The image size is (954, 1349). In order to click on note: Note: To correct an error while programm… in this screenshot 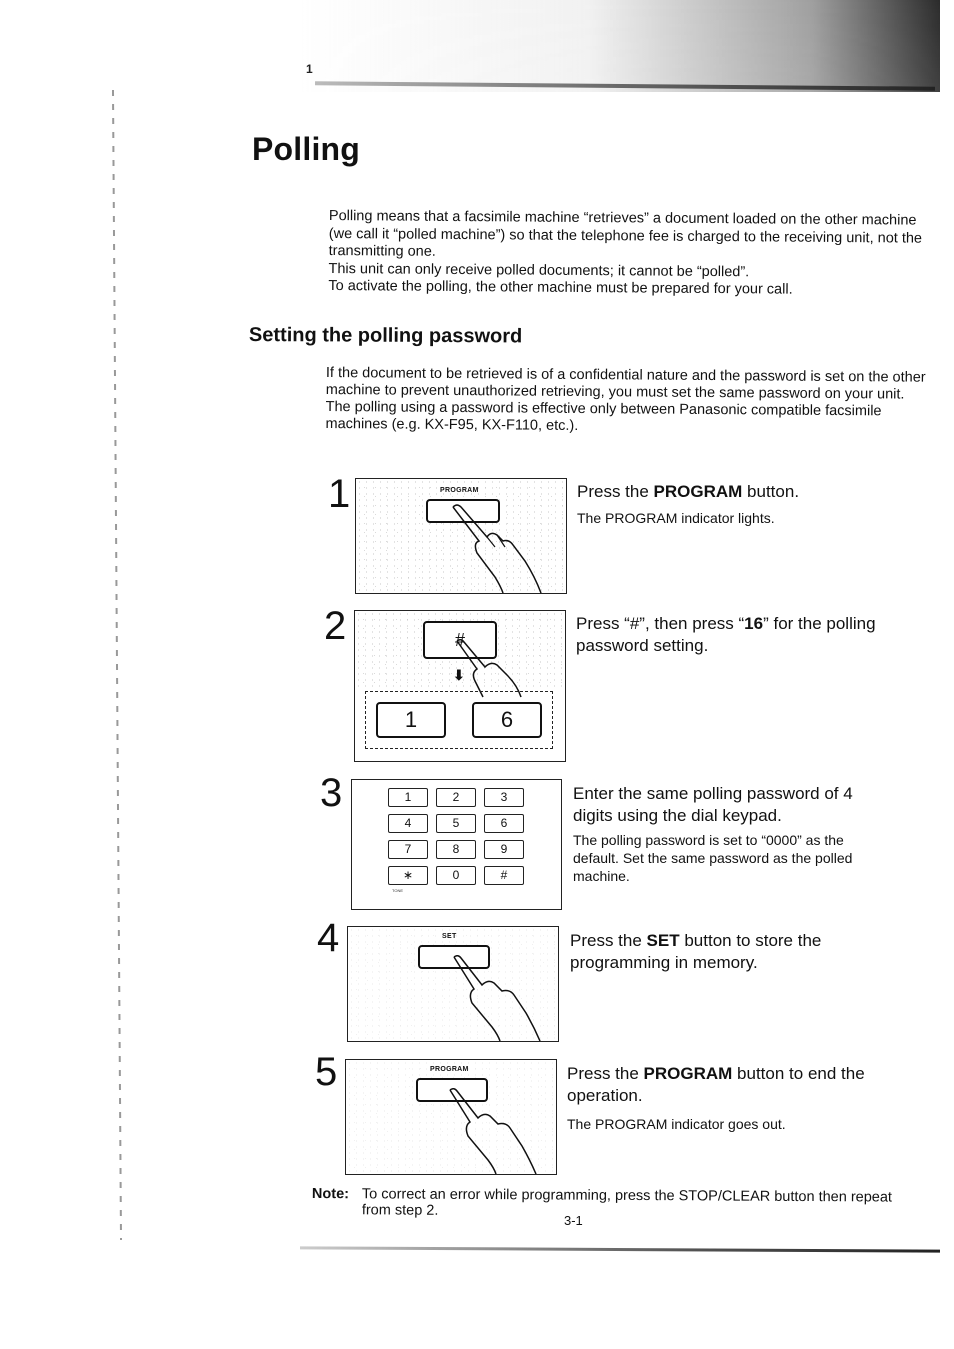, I will do `click(612, 1204)`.